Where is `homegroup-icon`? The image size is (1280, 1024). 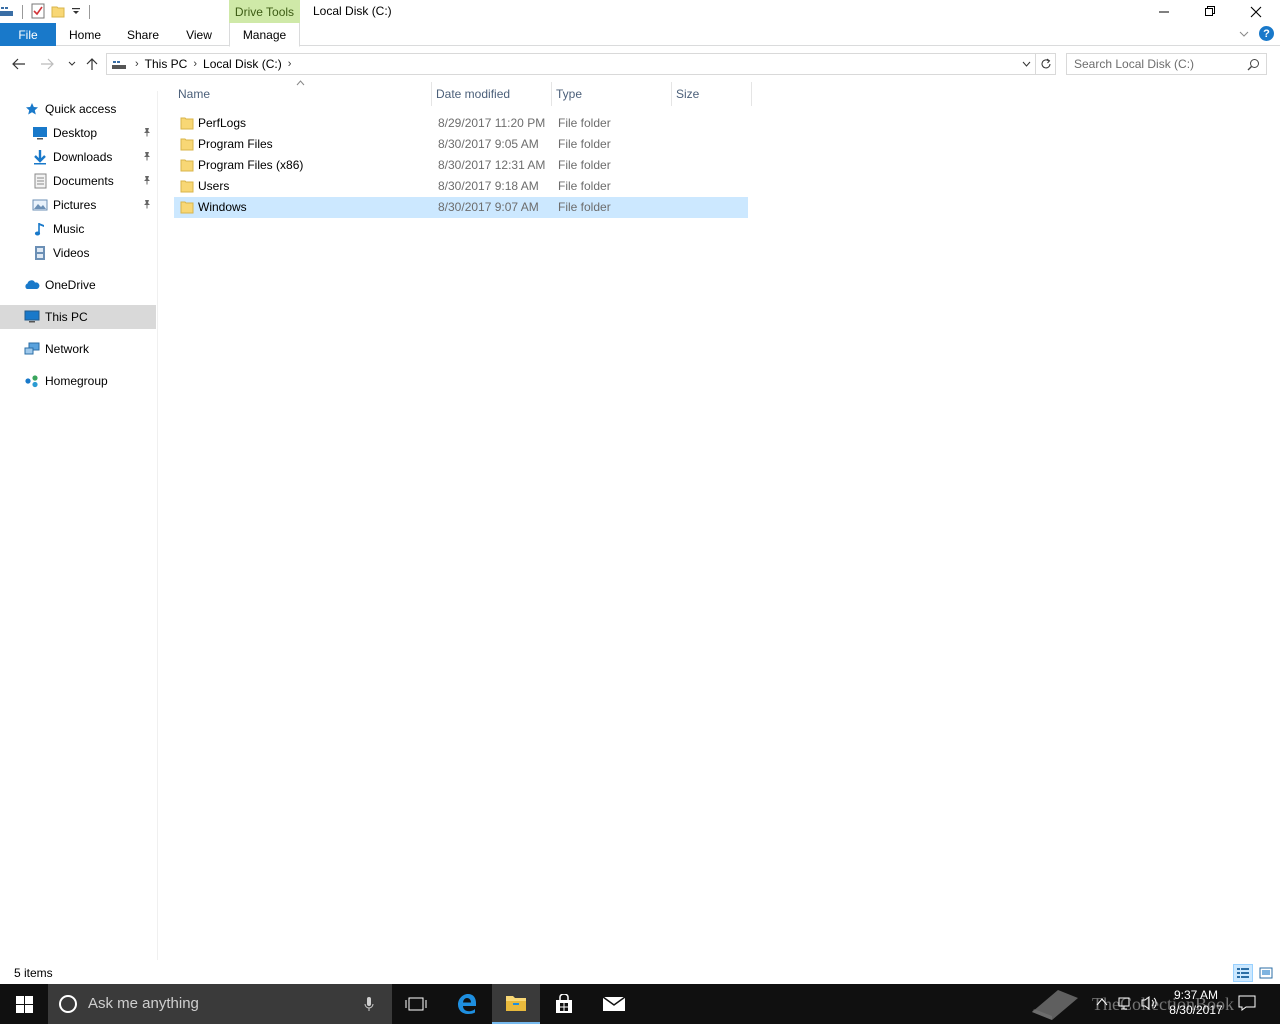
homegroup-icon is located at coordinates (32, 381).